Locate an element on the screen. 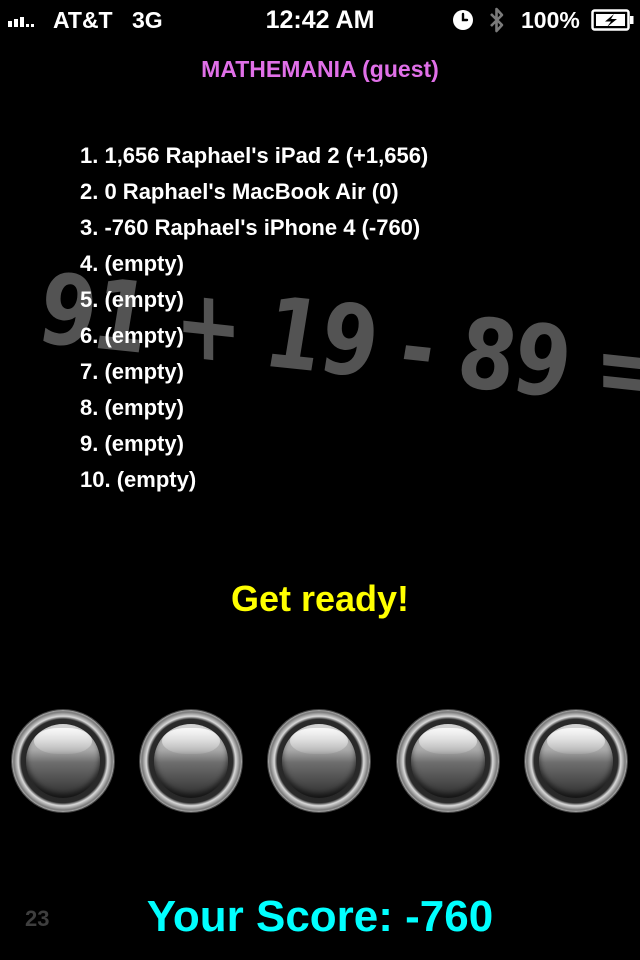  status-bar: AT&T 3G 12:42 AM 100% is located at coordinates (320, 20).